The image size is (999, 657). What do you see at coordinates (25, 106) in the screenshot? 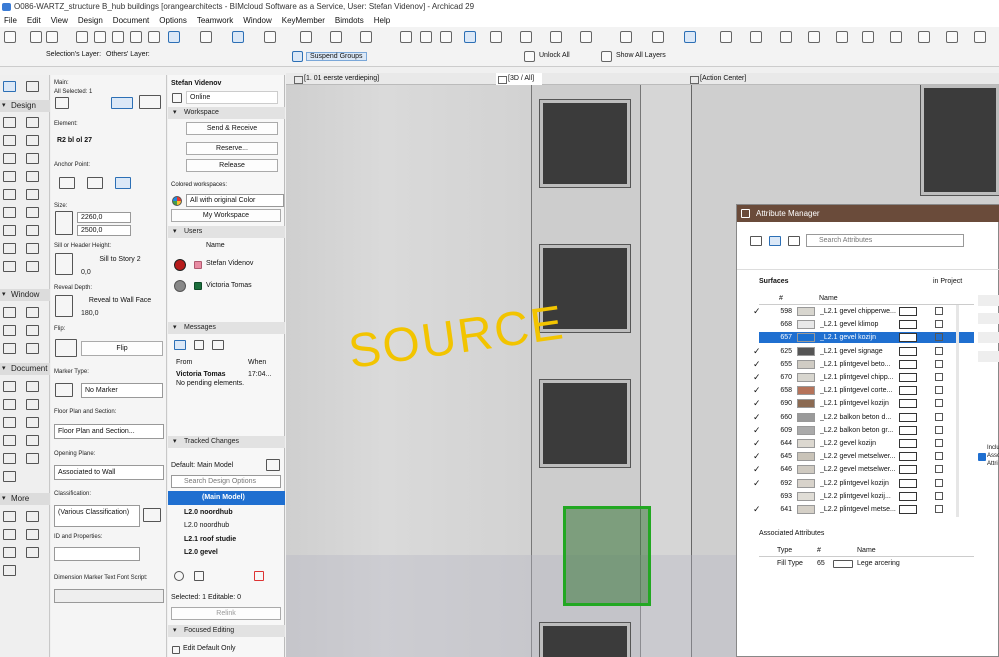
I see `toolbox-design-section: Design` at bounding box center [25, 106].